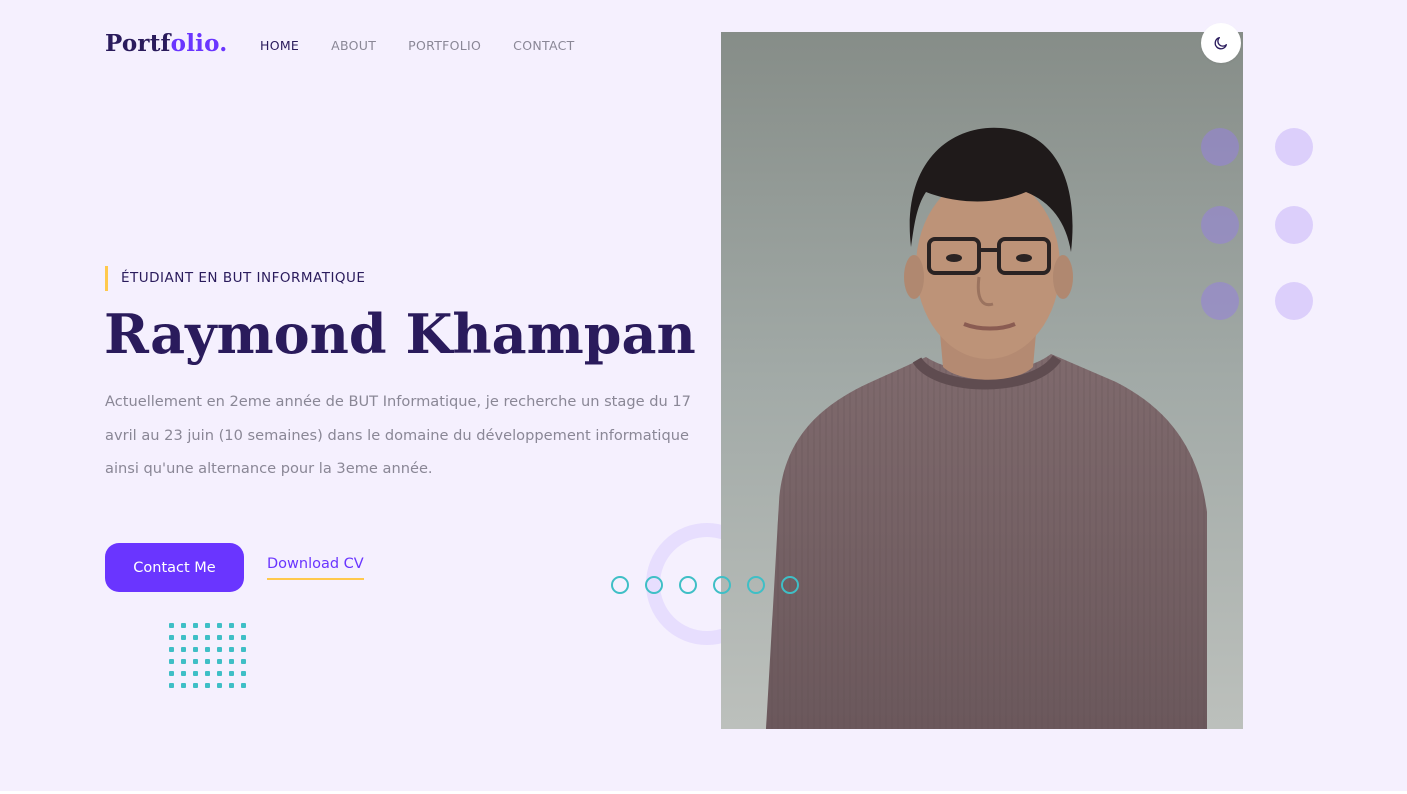  I want to click on logo: Portfolio., so click(166, 43).